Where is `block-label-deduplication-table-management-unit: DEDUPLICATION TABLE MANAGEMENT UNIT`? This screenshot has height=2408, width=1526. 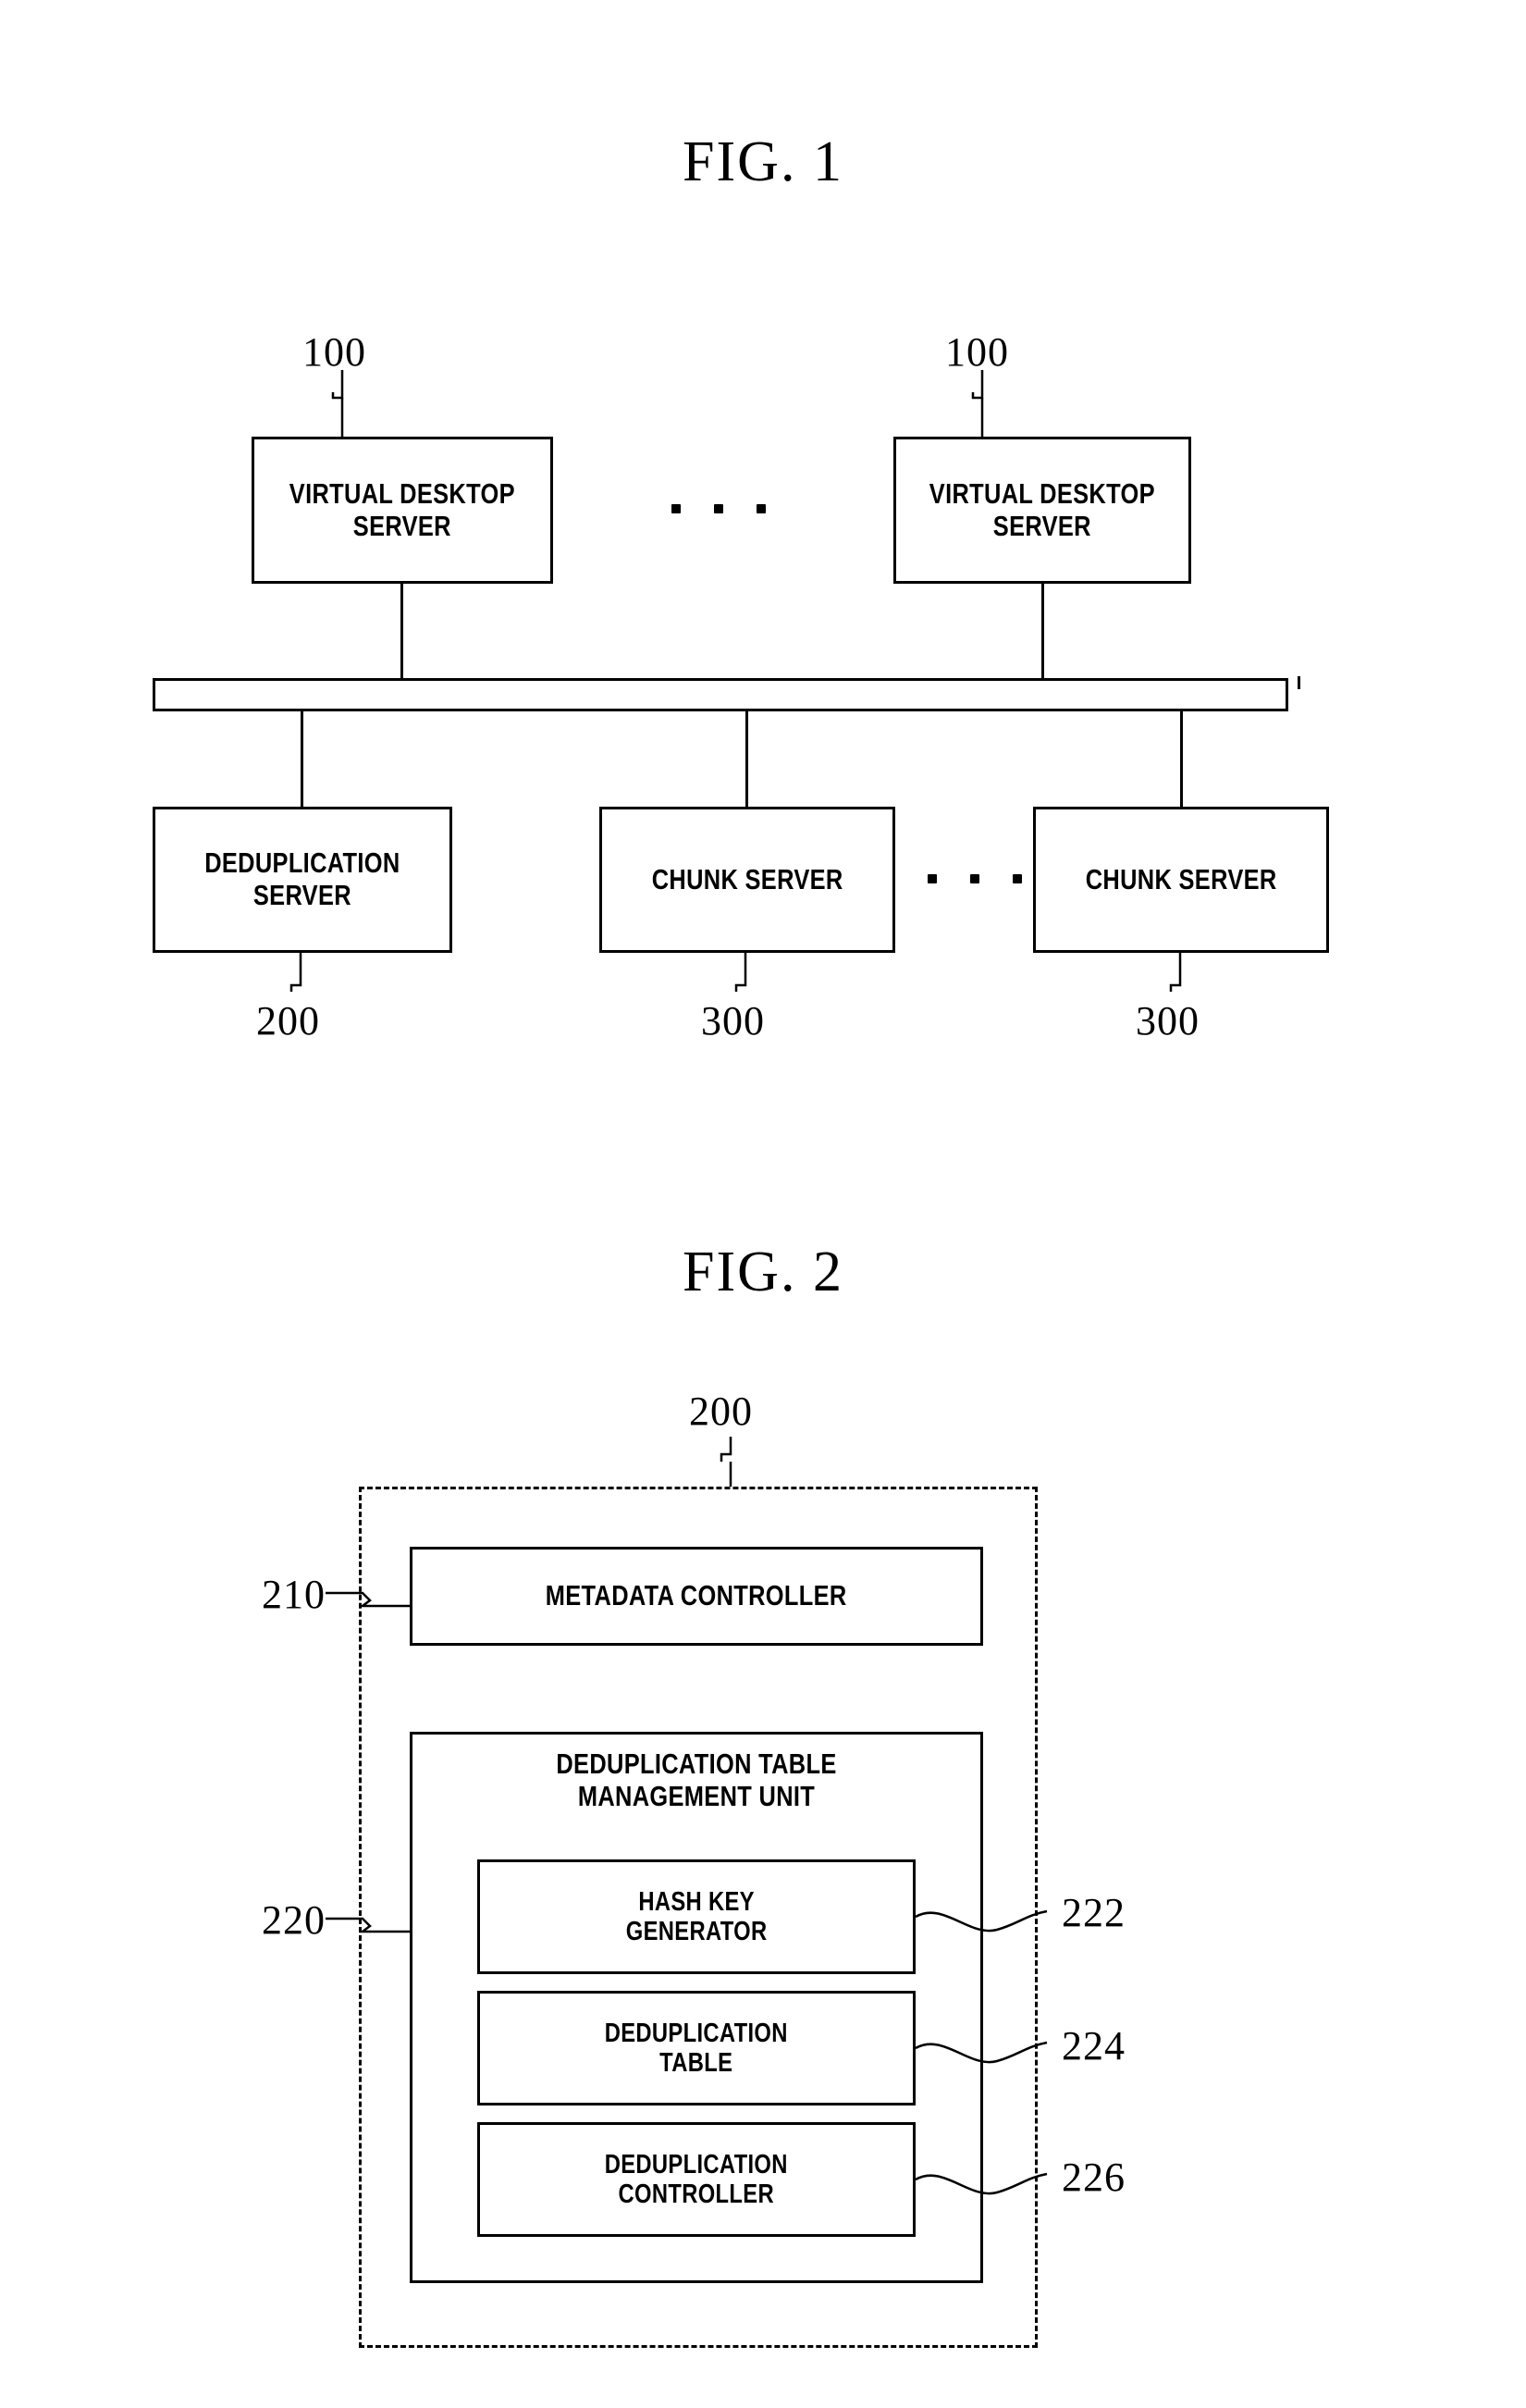
block-label-deduplication-table-management-unit: DEDUPLICATION TABLE MANAGEMENT UNIT is located at coordinates (696, 1780).